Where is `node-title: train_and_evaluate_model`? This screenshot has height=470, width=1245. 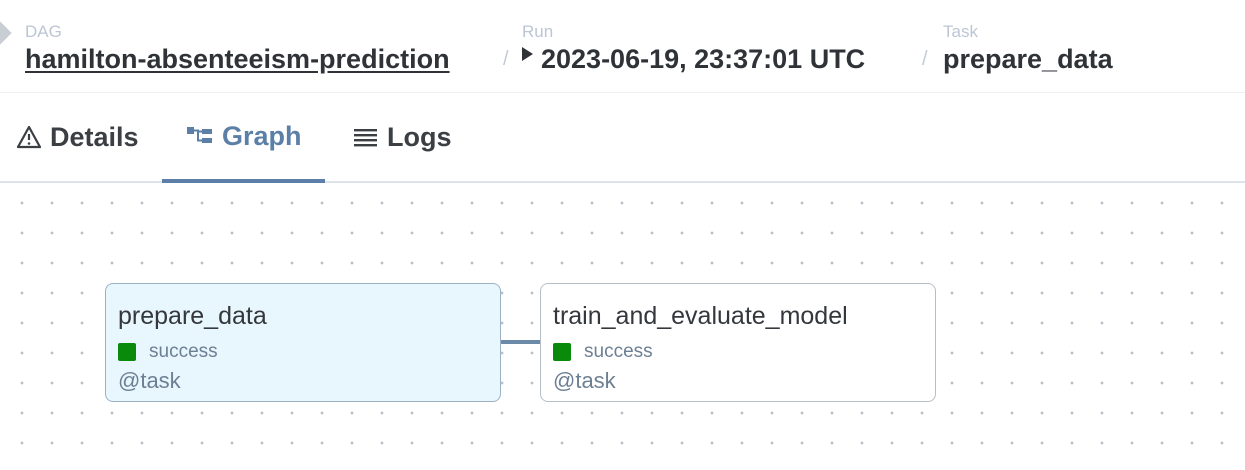 node-title: train_and_evaluate_model is located at coordinates (700, 316).